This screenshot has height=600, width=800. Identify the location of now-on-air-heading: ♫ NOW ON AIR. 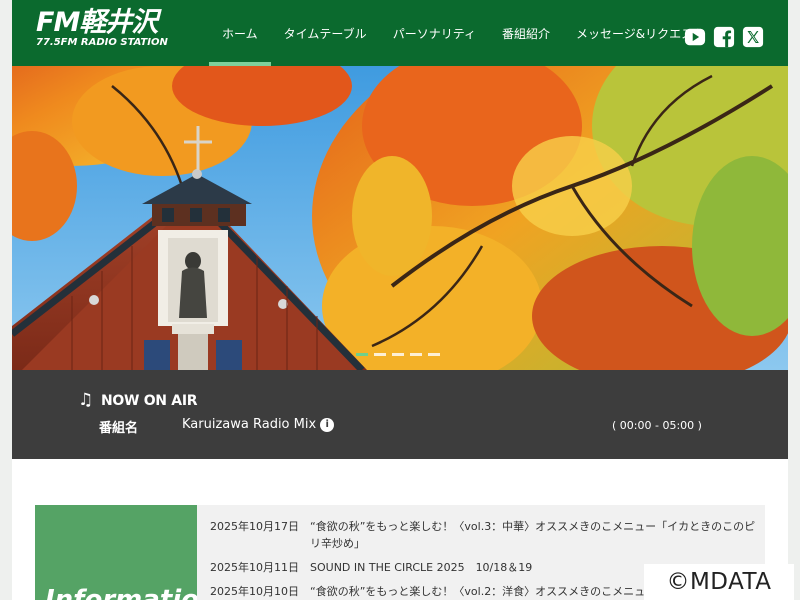
(138, 400).